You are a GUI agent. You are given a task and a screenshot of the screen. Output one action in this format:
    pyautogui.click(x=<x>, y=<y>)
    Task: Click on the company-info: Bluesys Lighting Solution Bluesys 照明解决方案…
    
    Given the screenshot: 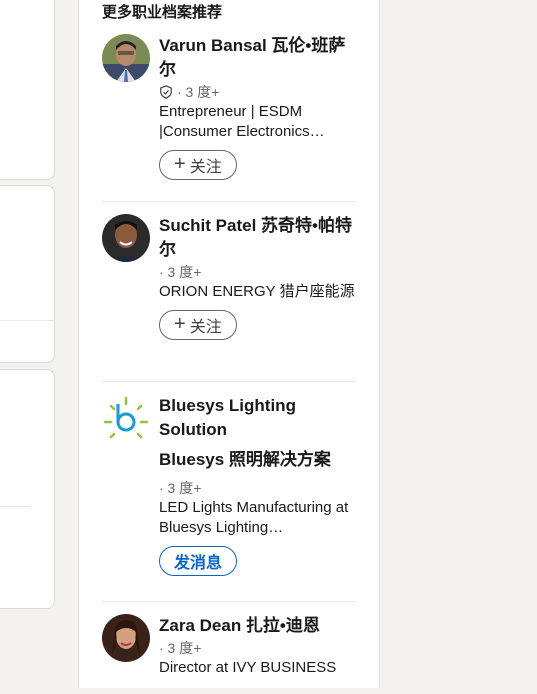 What is the action you would take?
    pyautogui.click(x=257, y=485)
    